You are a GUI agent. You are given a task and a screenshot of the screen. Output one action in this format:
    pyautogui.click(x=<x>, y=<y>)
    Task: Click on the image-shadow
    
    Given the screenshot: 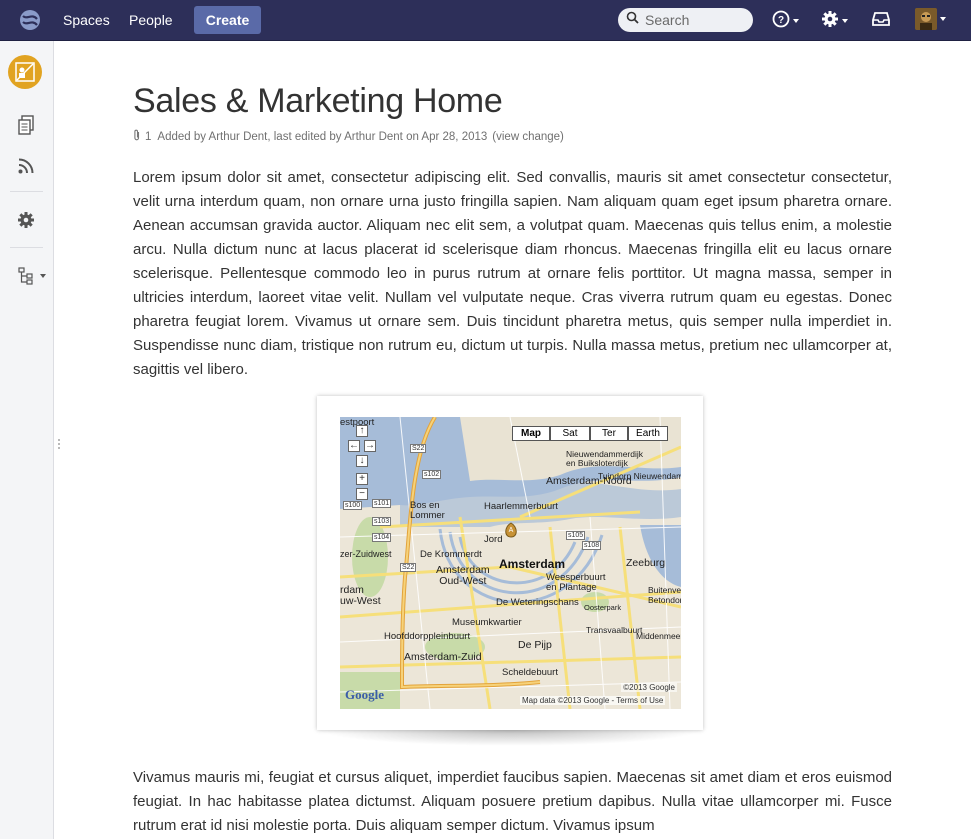 What is the action you would take?
    pyautogui.click(x=510, y=738)
    